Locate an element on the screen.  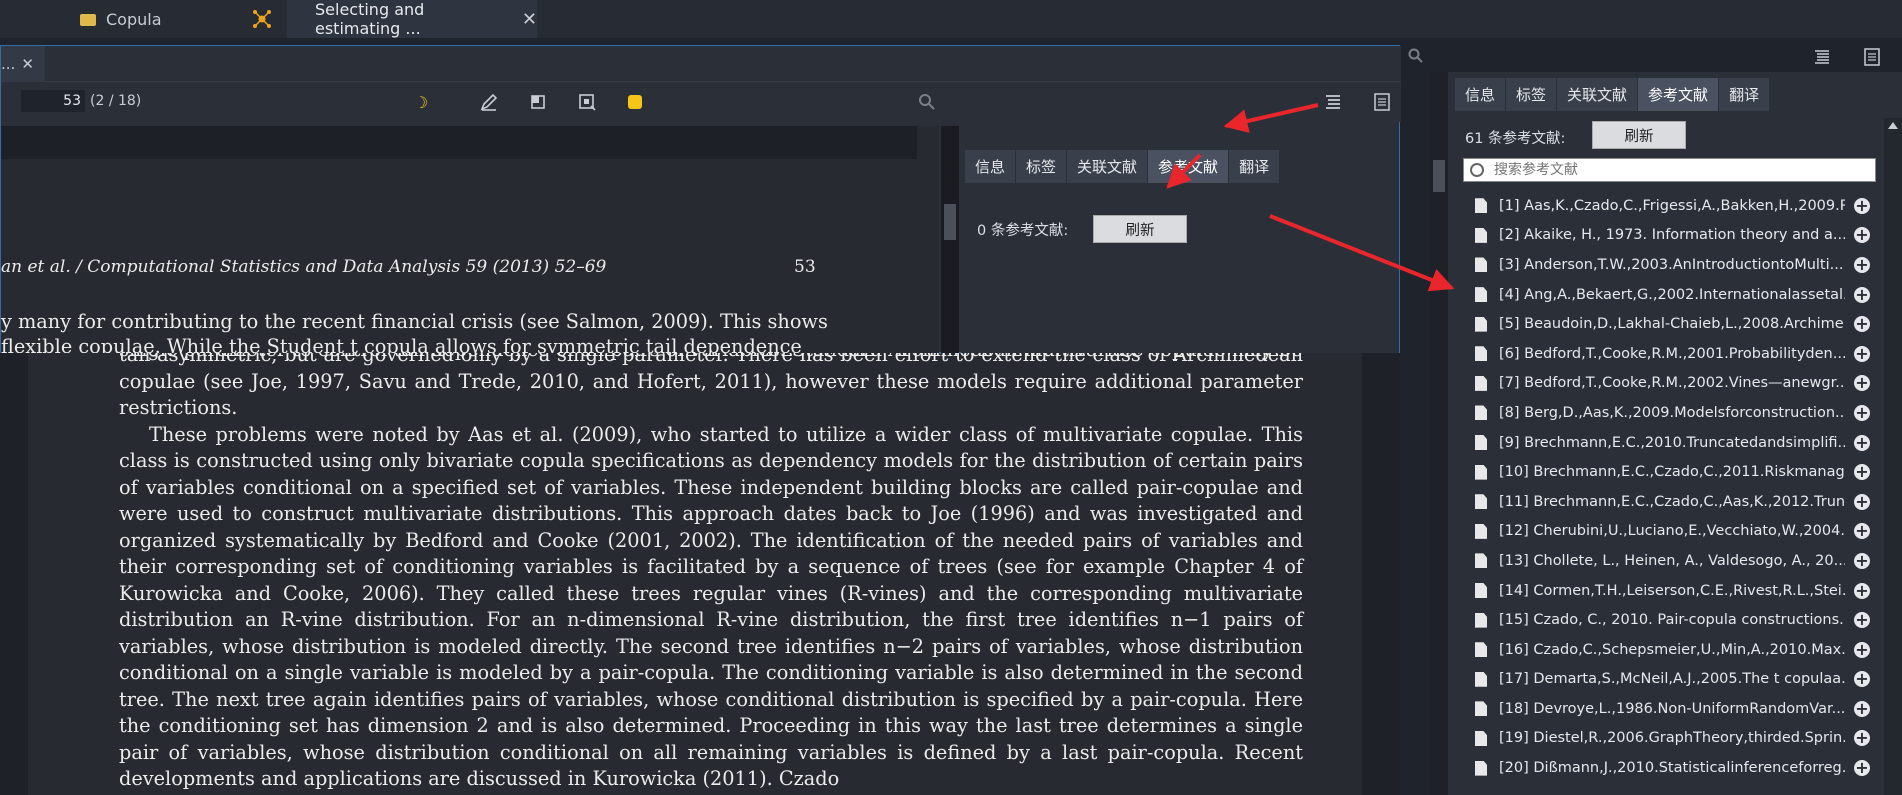
night-mode-icon: ☽ is located at coordinates (421, 102).